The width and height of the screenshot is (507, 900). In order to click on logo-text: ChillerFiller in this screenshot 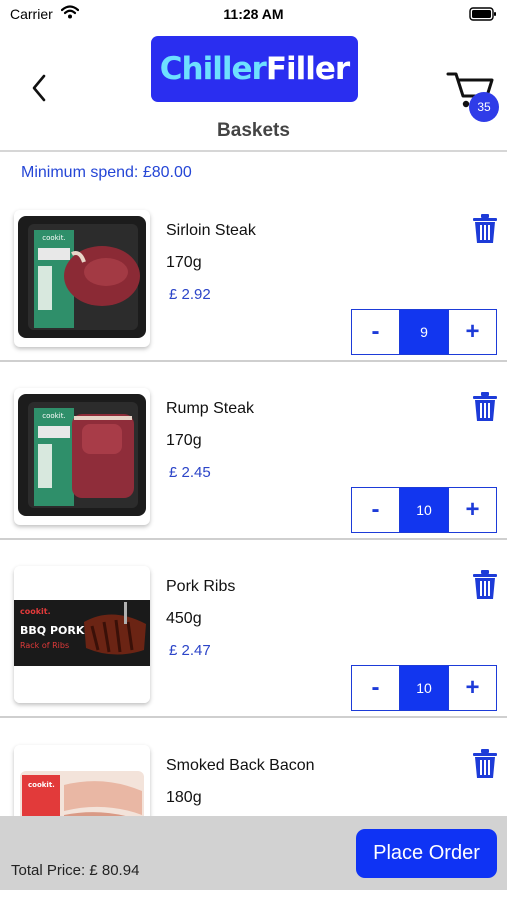, I will do `click(254, 69)`.